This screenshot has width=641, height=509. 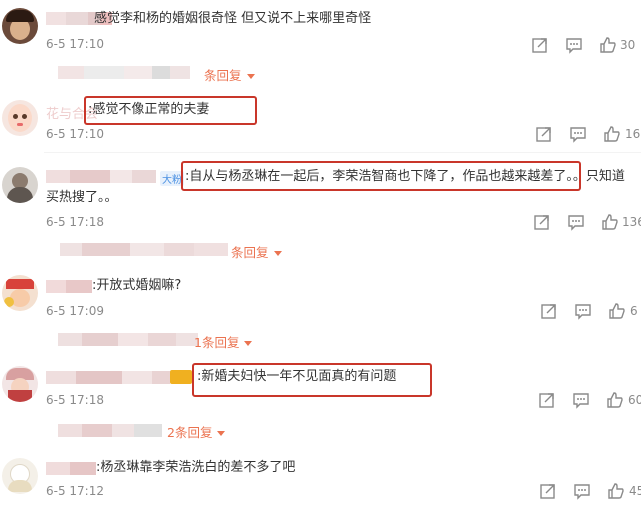 I want to click on like-count: 60, so click(x=634, y=400).